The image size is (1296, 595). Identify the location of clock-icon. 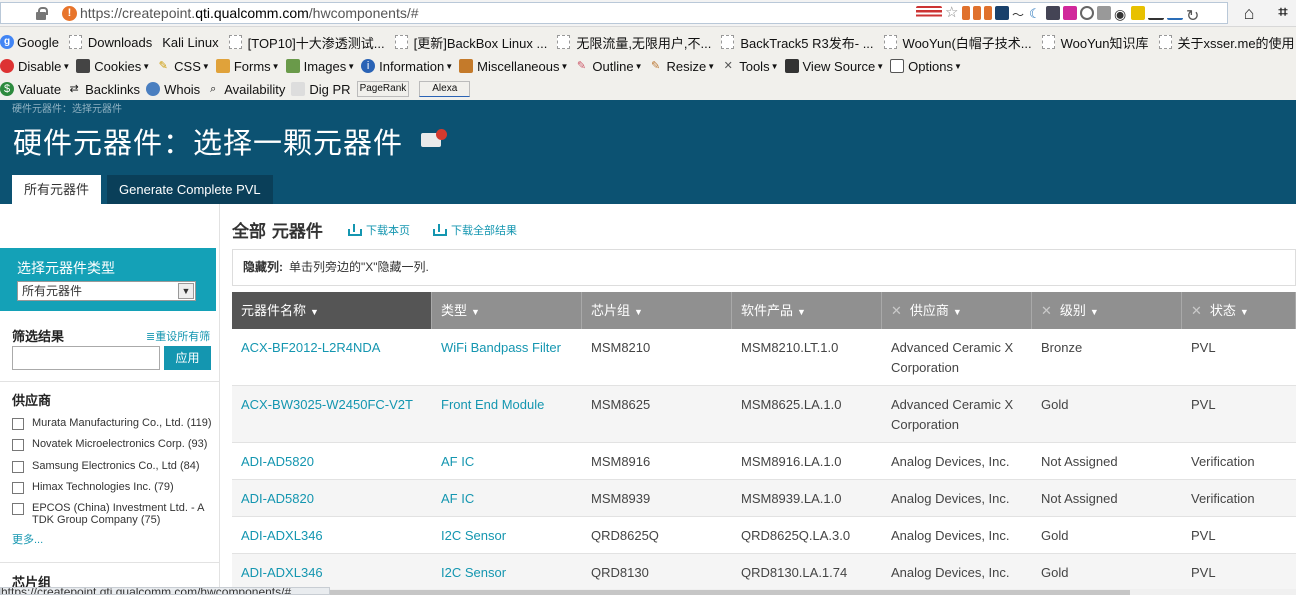
(1087, 13).